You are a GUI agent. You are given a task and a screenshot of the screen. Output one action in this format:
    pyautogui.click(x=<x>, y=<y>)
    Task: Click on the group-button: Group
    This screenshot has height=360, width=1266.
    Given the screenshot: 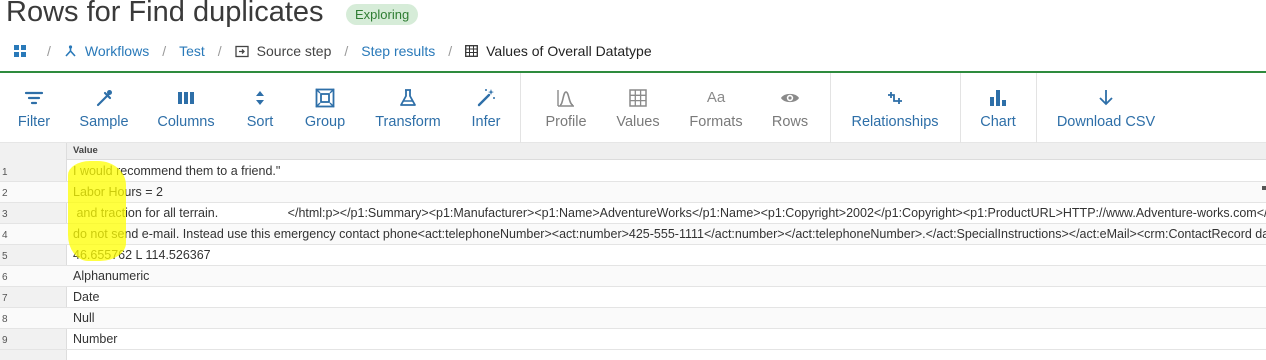 What is the action you would take?
    pyautogui.click(x=325, y=108)
    